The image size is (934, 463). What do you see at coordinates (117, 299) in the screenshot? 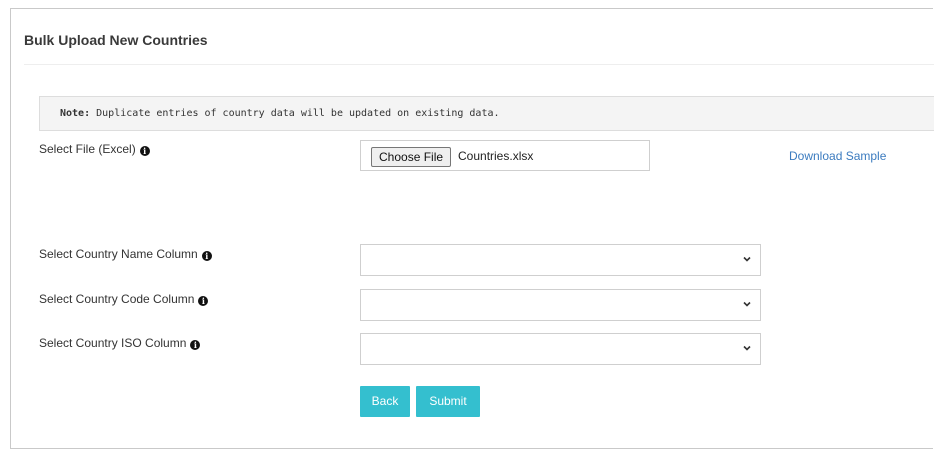
I see `country-code-column-label-text: Select Country Code Column` at bounding box center [117, 299].